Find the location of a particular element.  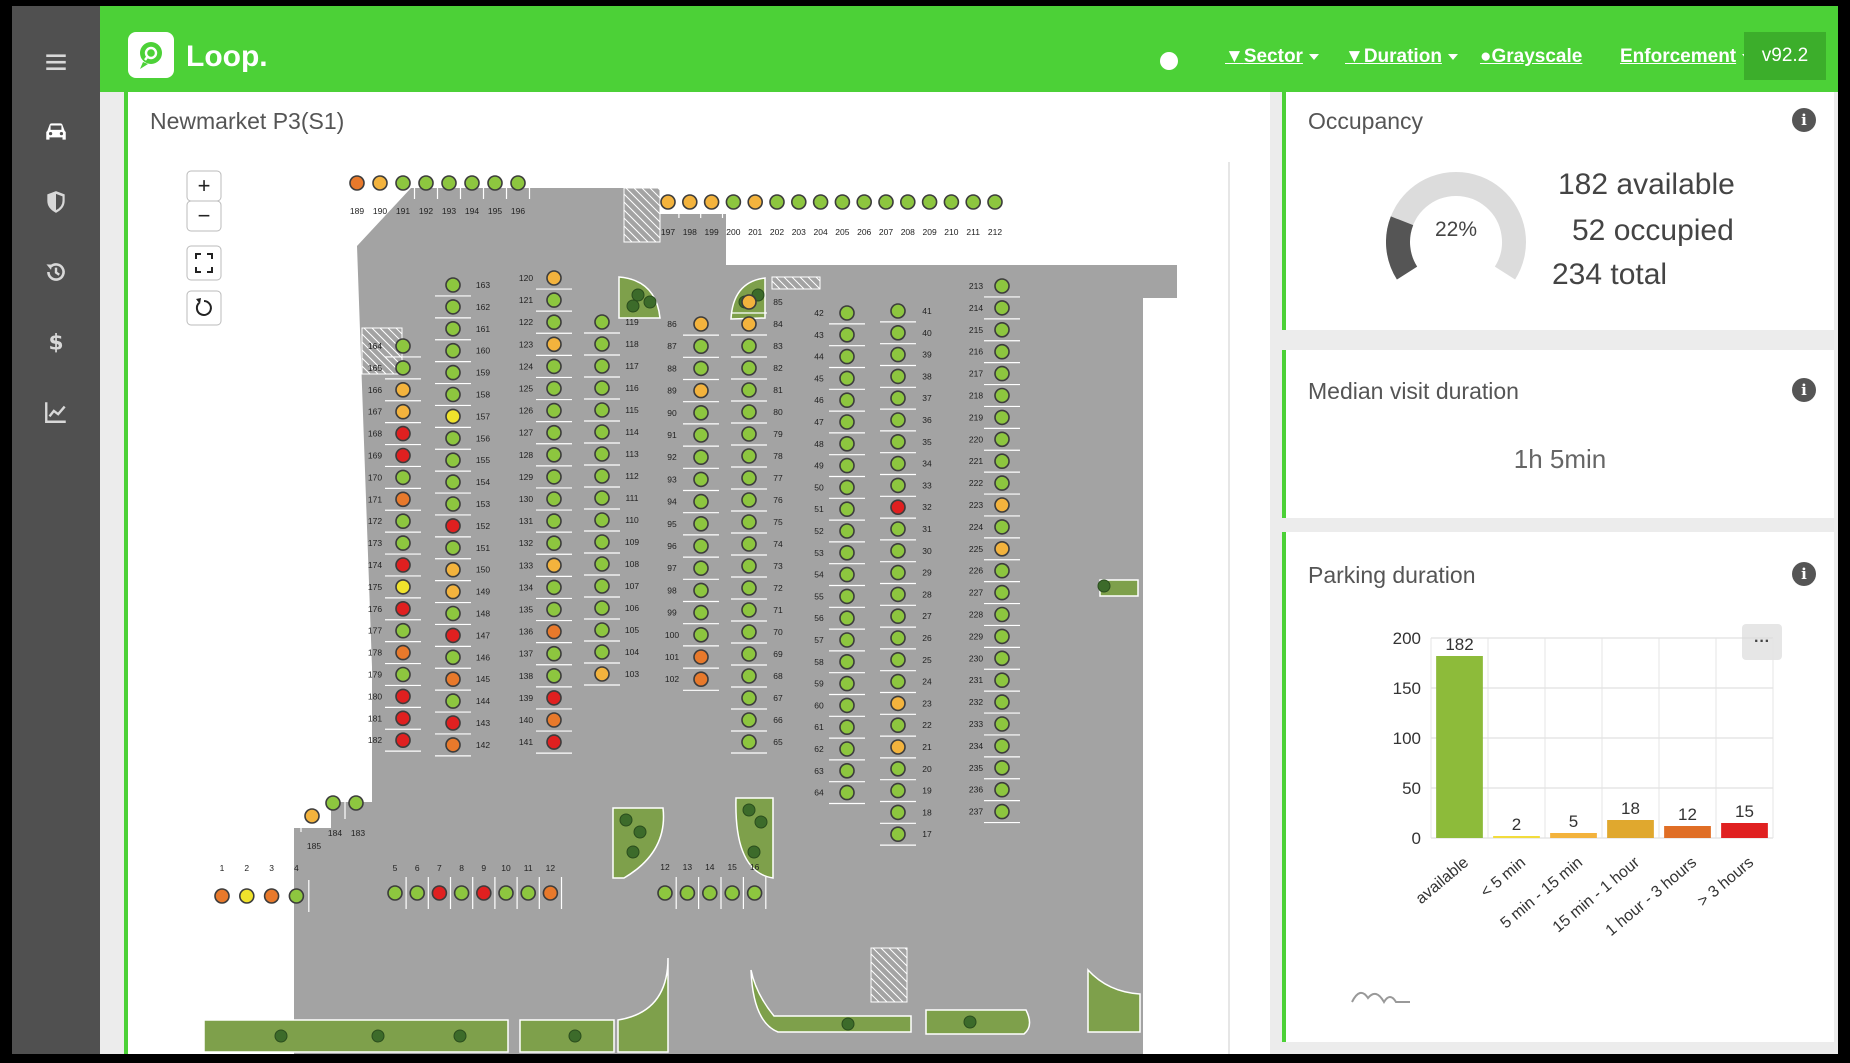

enforcement-menu: Enforcement is located at coordinates (1686, 57).